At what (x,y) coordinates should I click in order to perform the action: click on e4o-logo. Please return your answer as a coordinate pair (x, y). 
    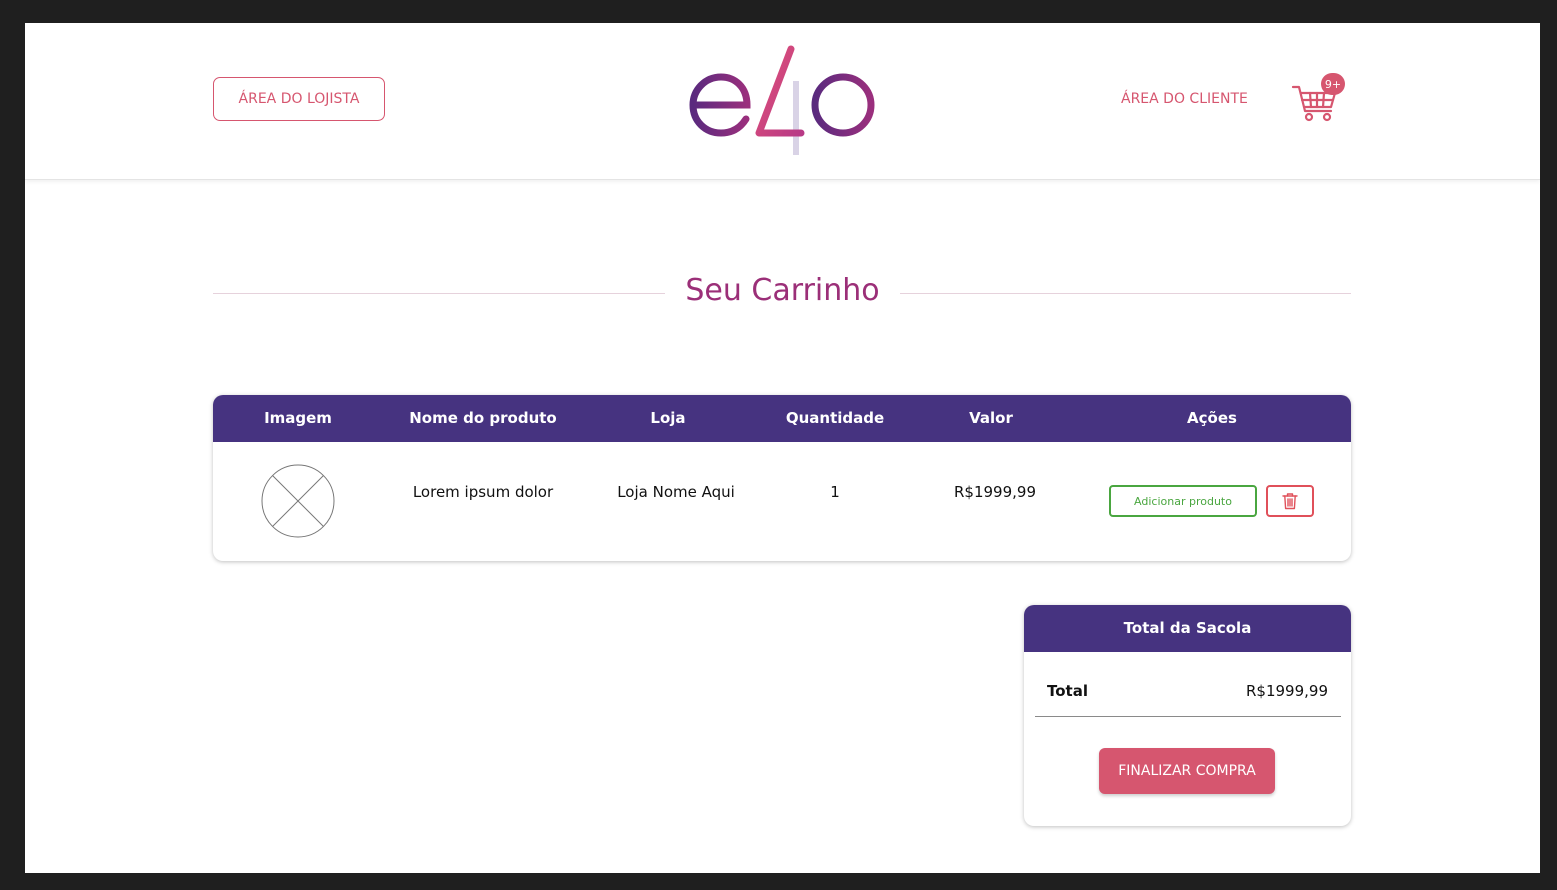
    Looking at the image, I should click on (782, 100).